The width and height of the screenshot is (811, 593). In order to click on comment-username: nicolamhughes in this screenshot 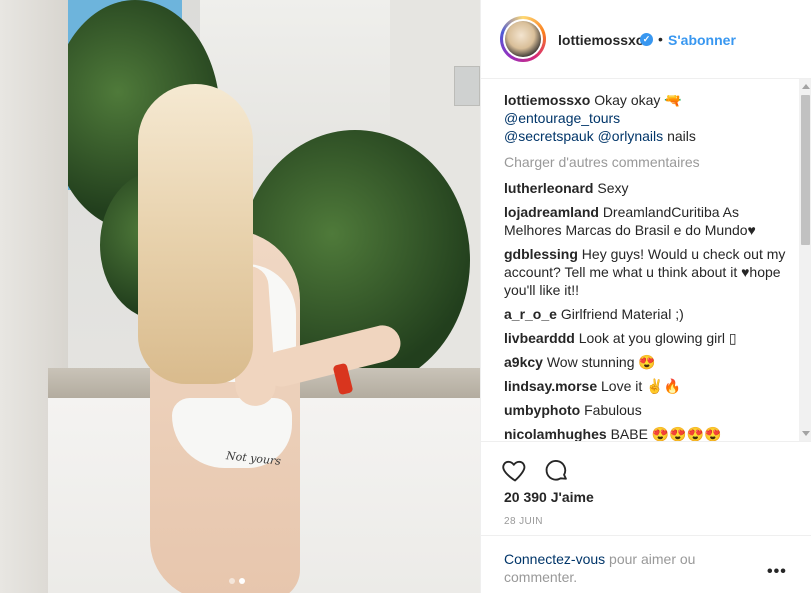, I will do `click(555, 433)`.